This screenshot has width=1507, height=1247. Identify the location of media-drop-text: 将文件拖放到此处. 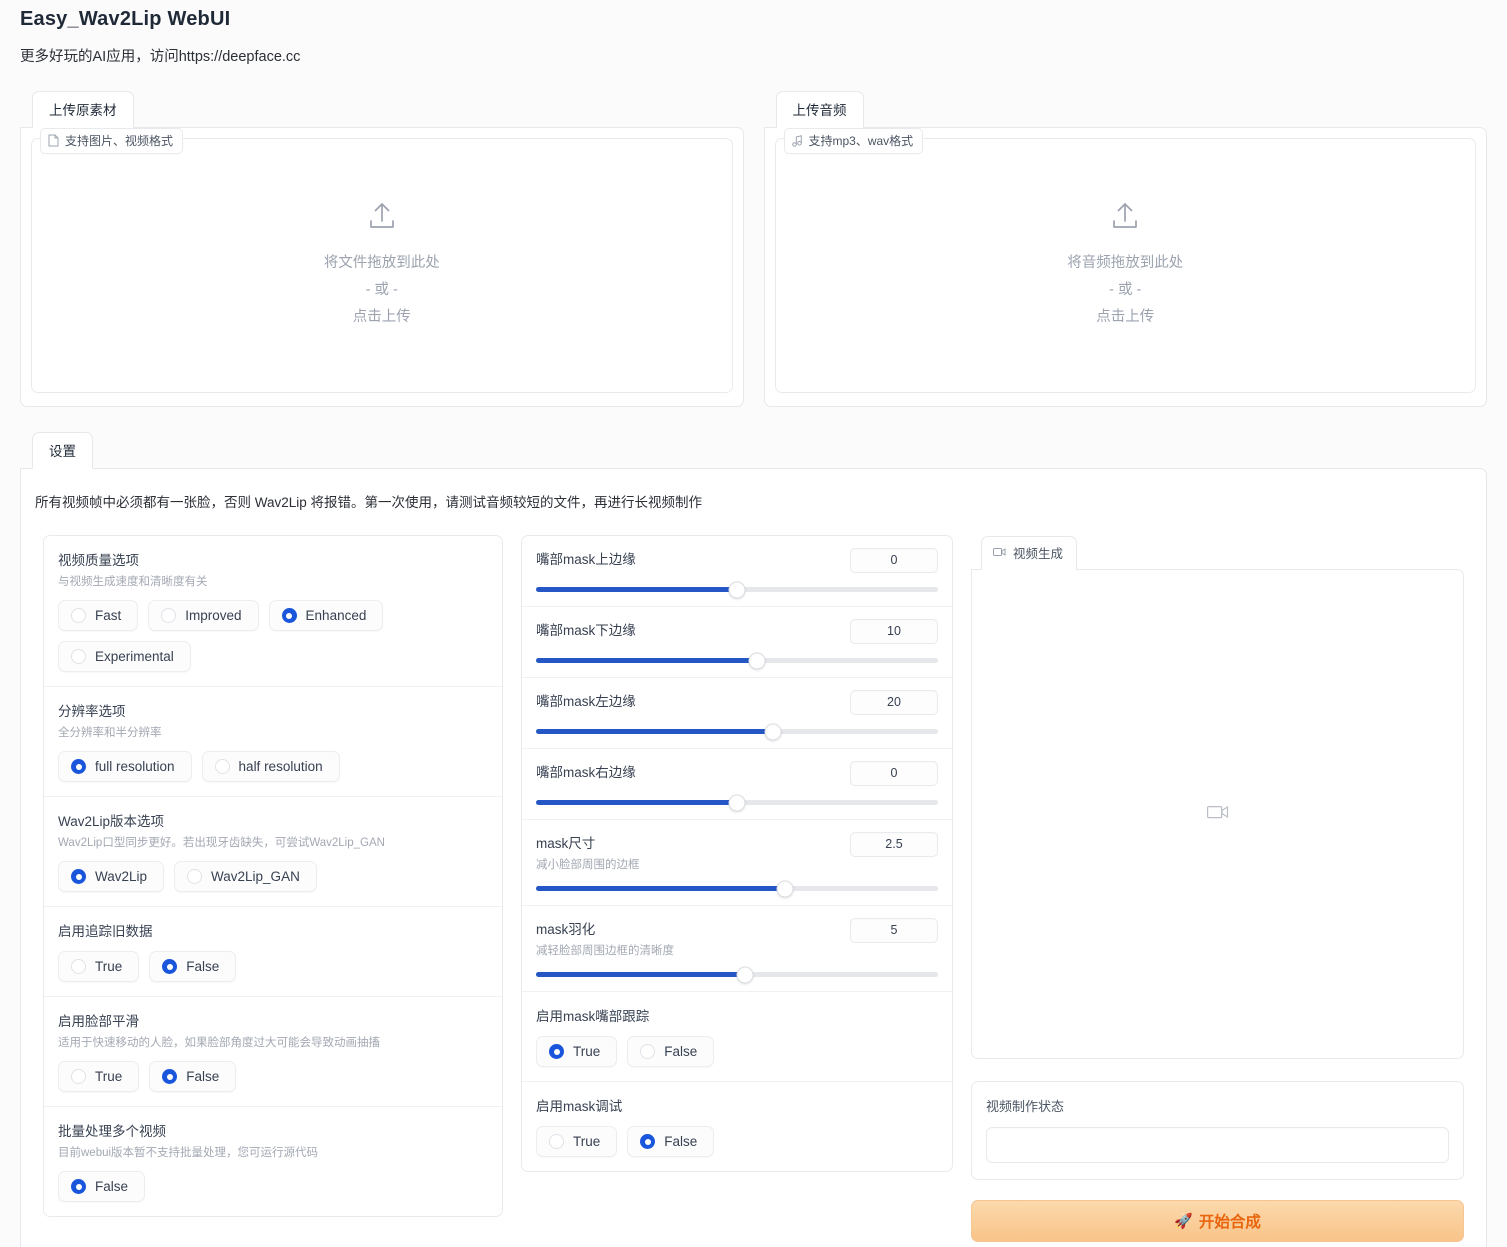
(381, 262).